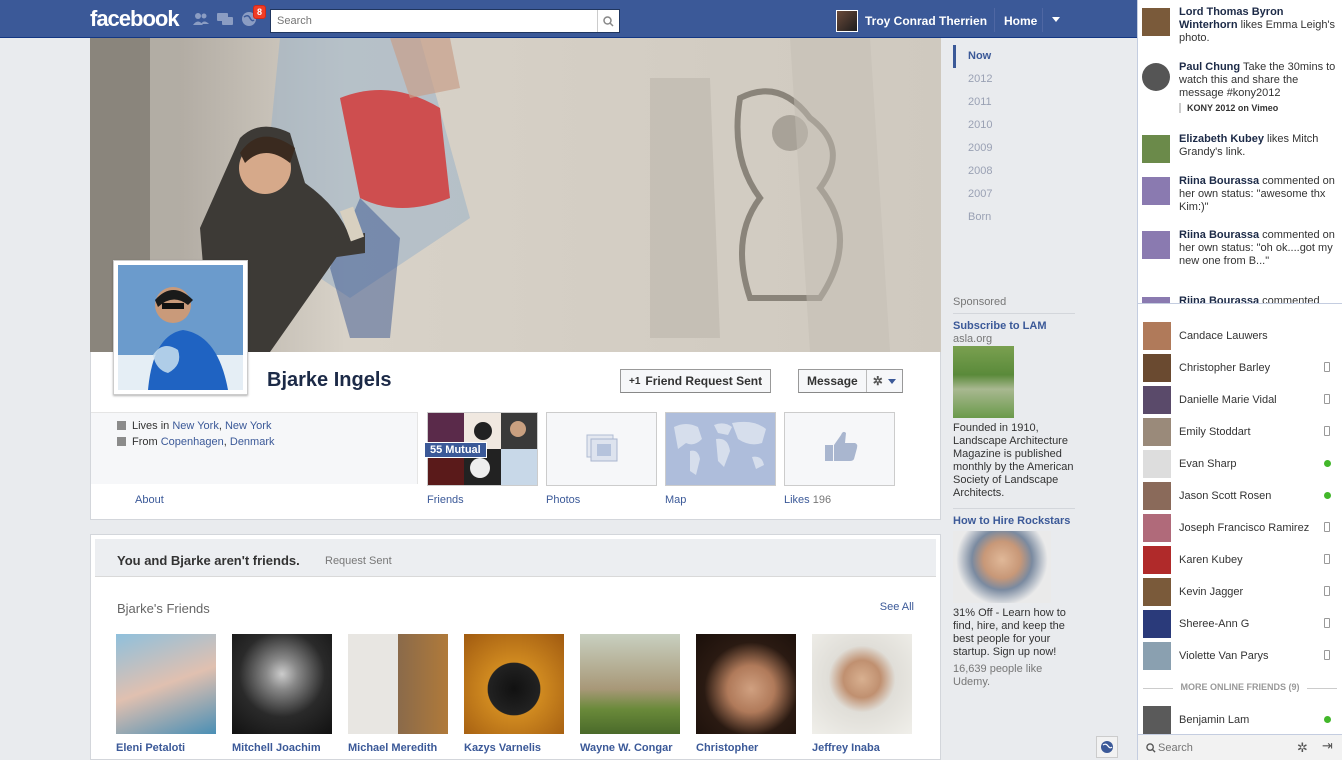 This screenshot has width=1342, height=760. What do you see at coordinates (1209, 67) in the screenshot?
I see `ticker-actor: Paul Chung` at bounding box center [1209, 67].